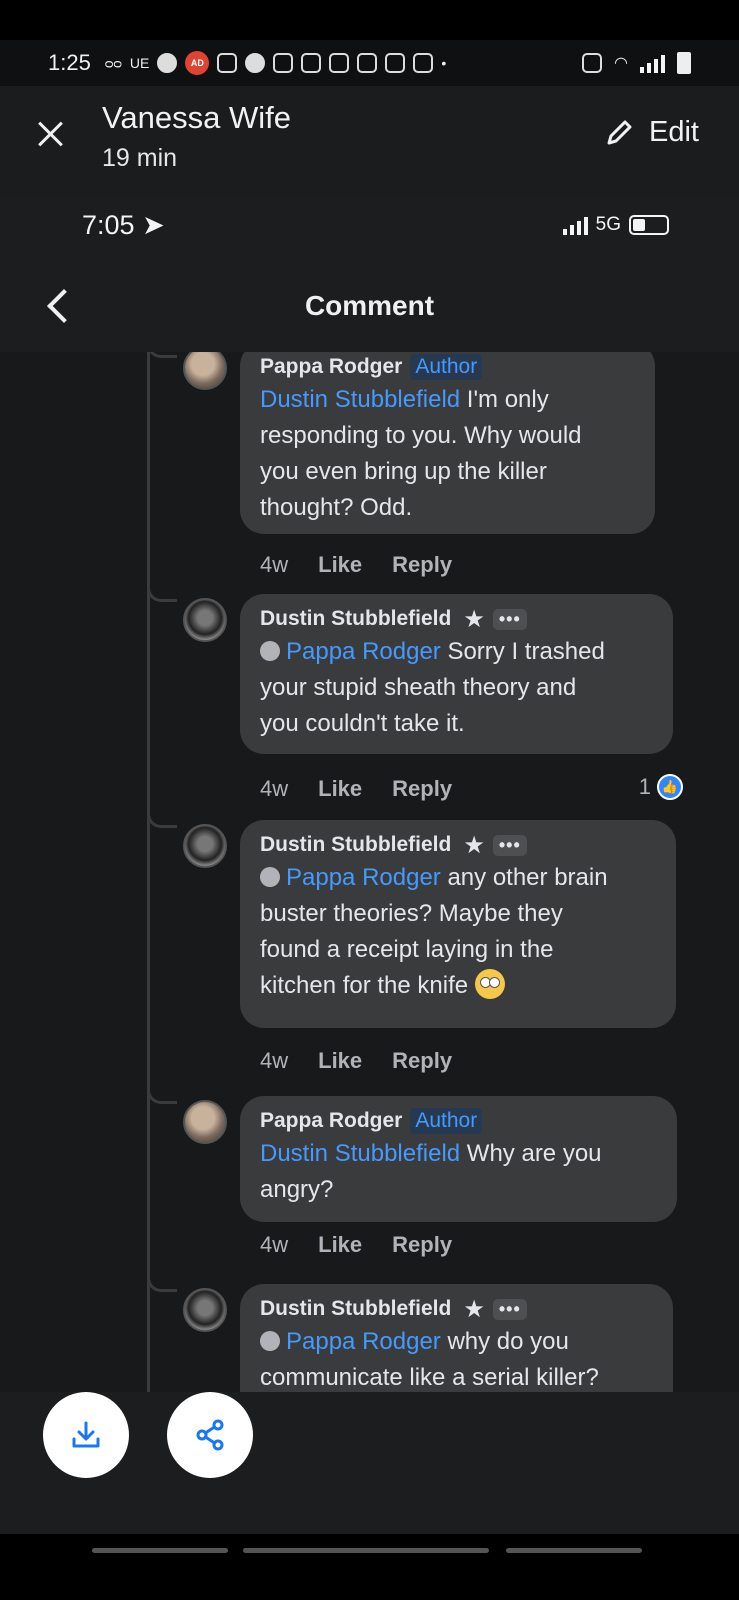 Image resolution: width=739 pixels, height=1600 pixels. Describe the element at coordinates (69, 62) in the screenshot. I see `outer-clock: 1:25` at that location.